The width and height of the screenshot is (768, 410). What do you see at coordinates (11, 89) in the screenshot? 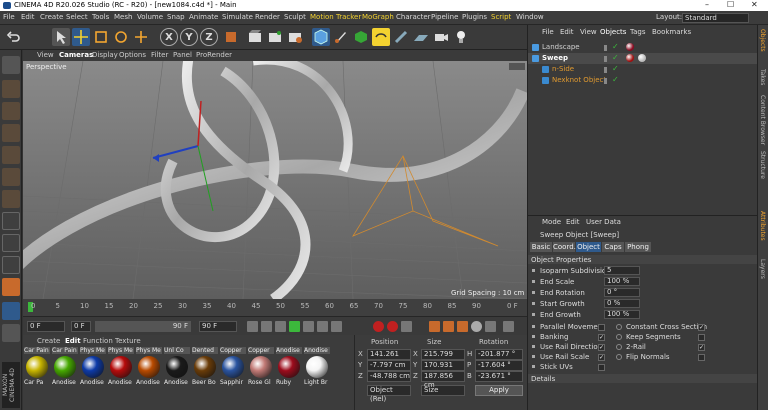
I see `model-mode-icon` at bounding box center [11, 89].